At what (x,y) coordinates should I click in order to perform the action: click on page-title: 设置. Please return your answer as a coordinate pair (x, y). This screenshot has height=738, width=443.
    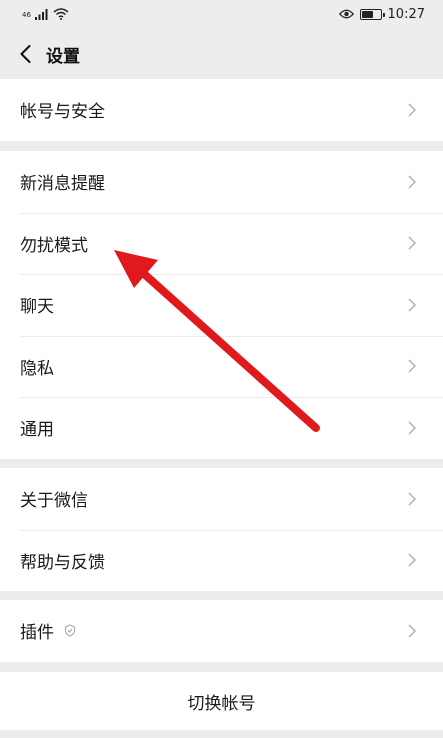
    Looking at the image, I should click on (63, 56).